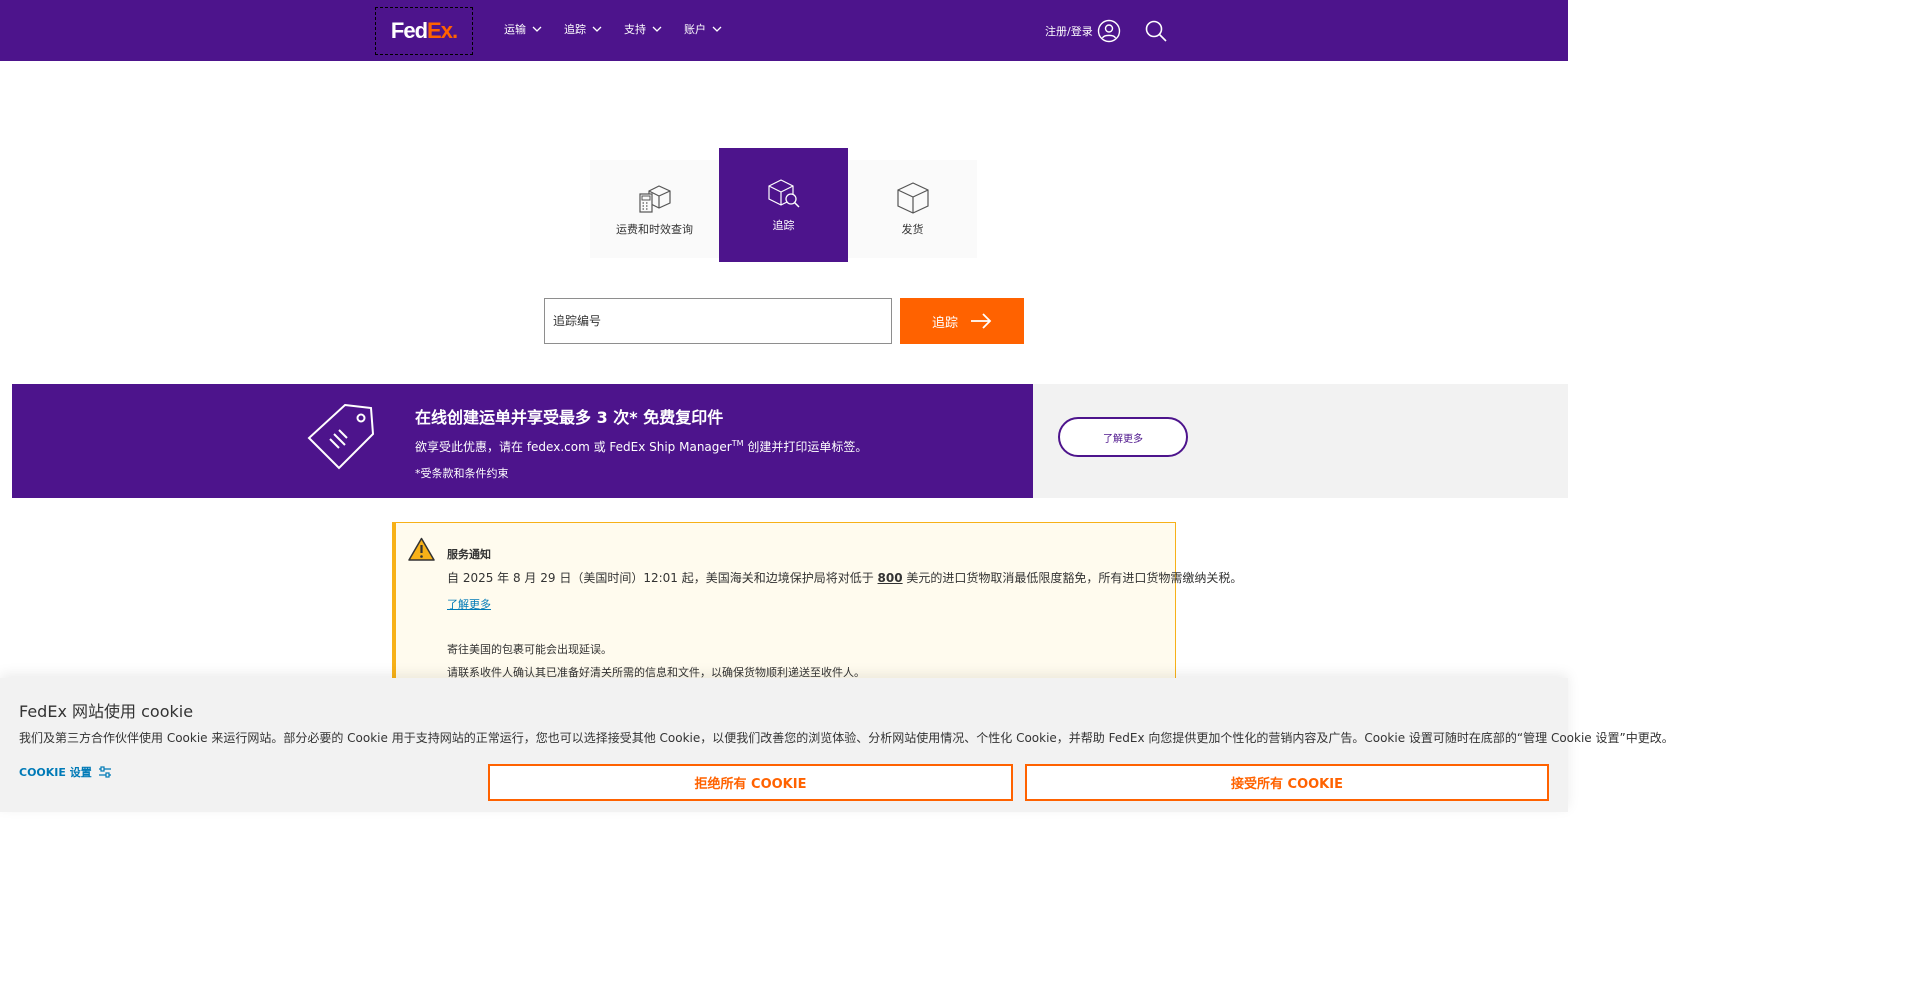 The width and height of the screenshot is (1920, 993). What do you see at coordinates (981, 321) in the screenshot?
I see `arrow-right-icon` at bounding box center [981, 321].